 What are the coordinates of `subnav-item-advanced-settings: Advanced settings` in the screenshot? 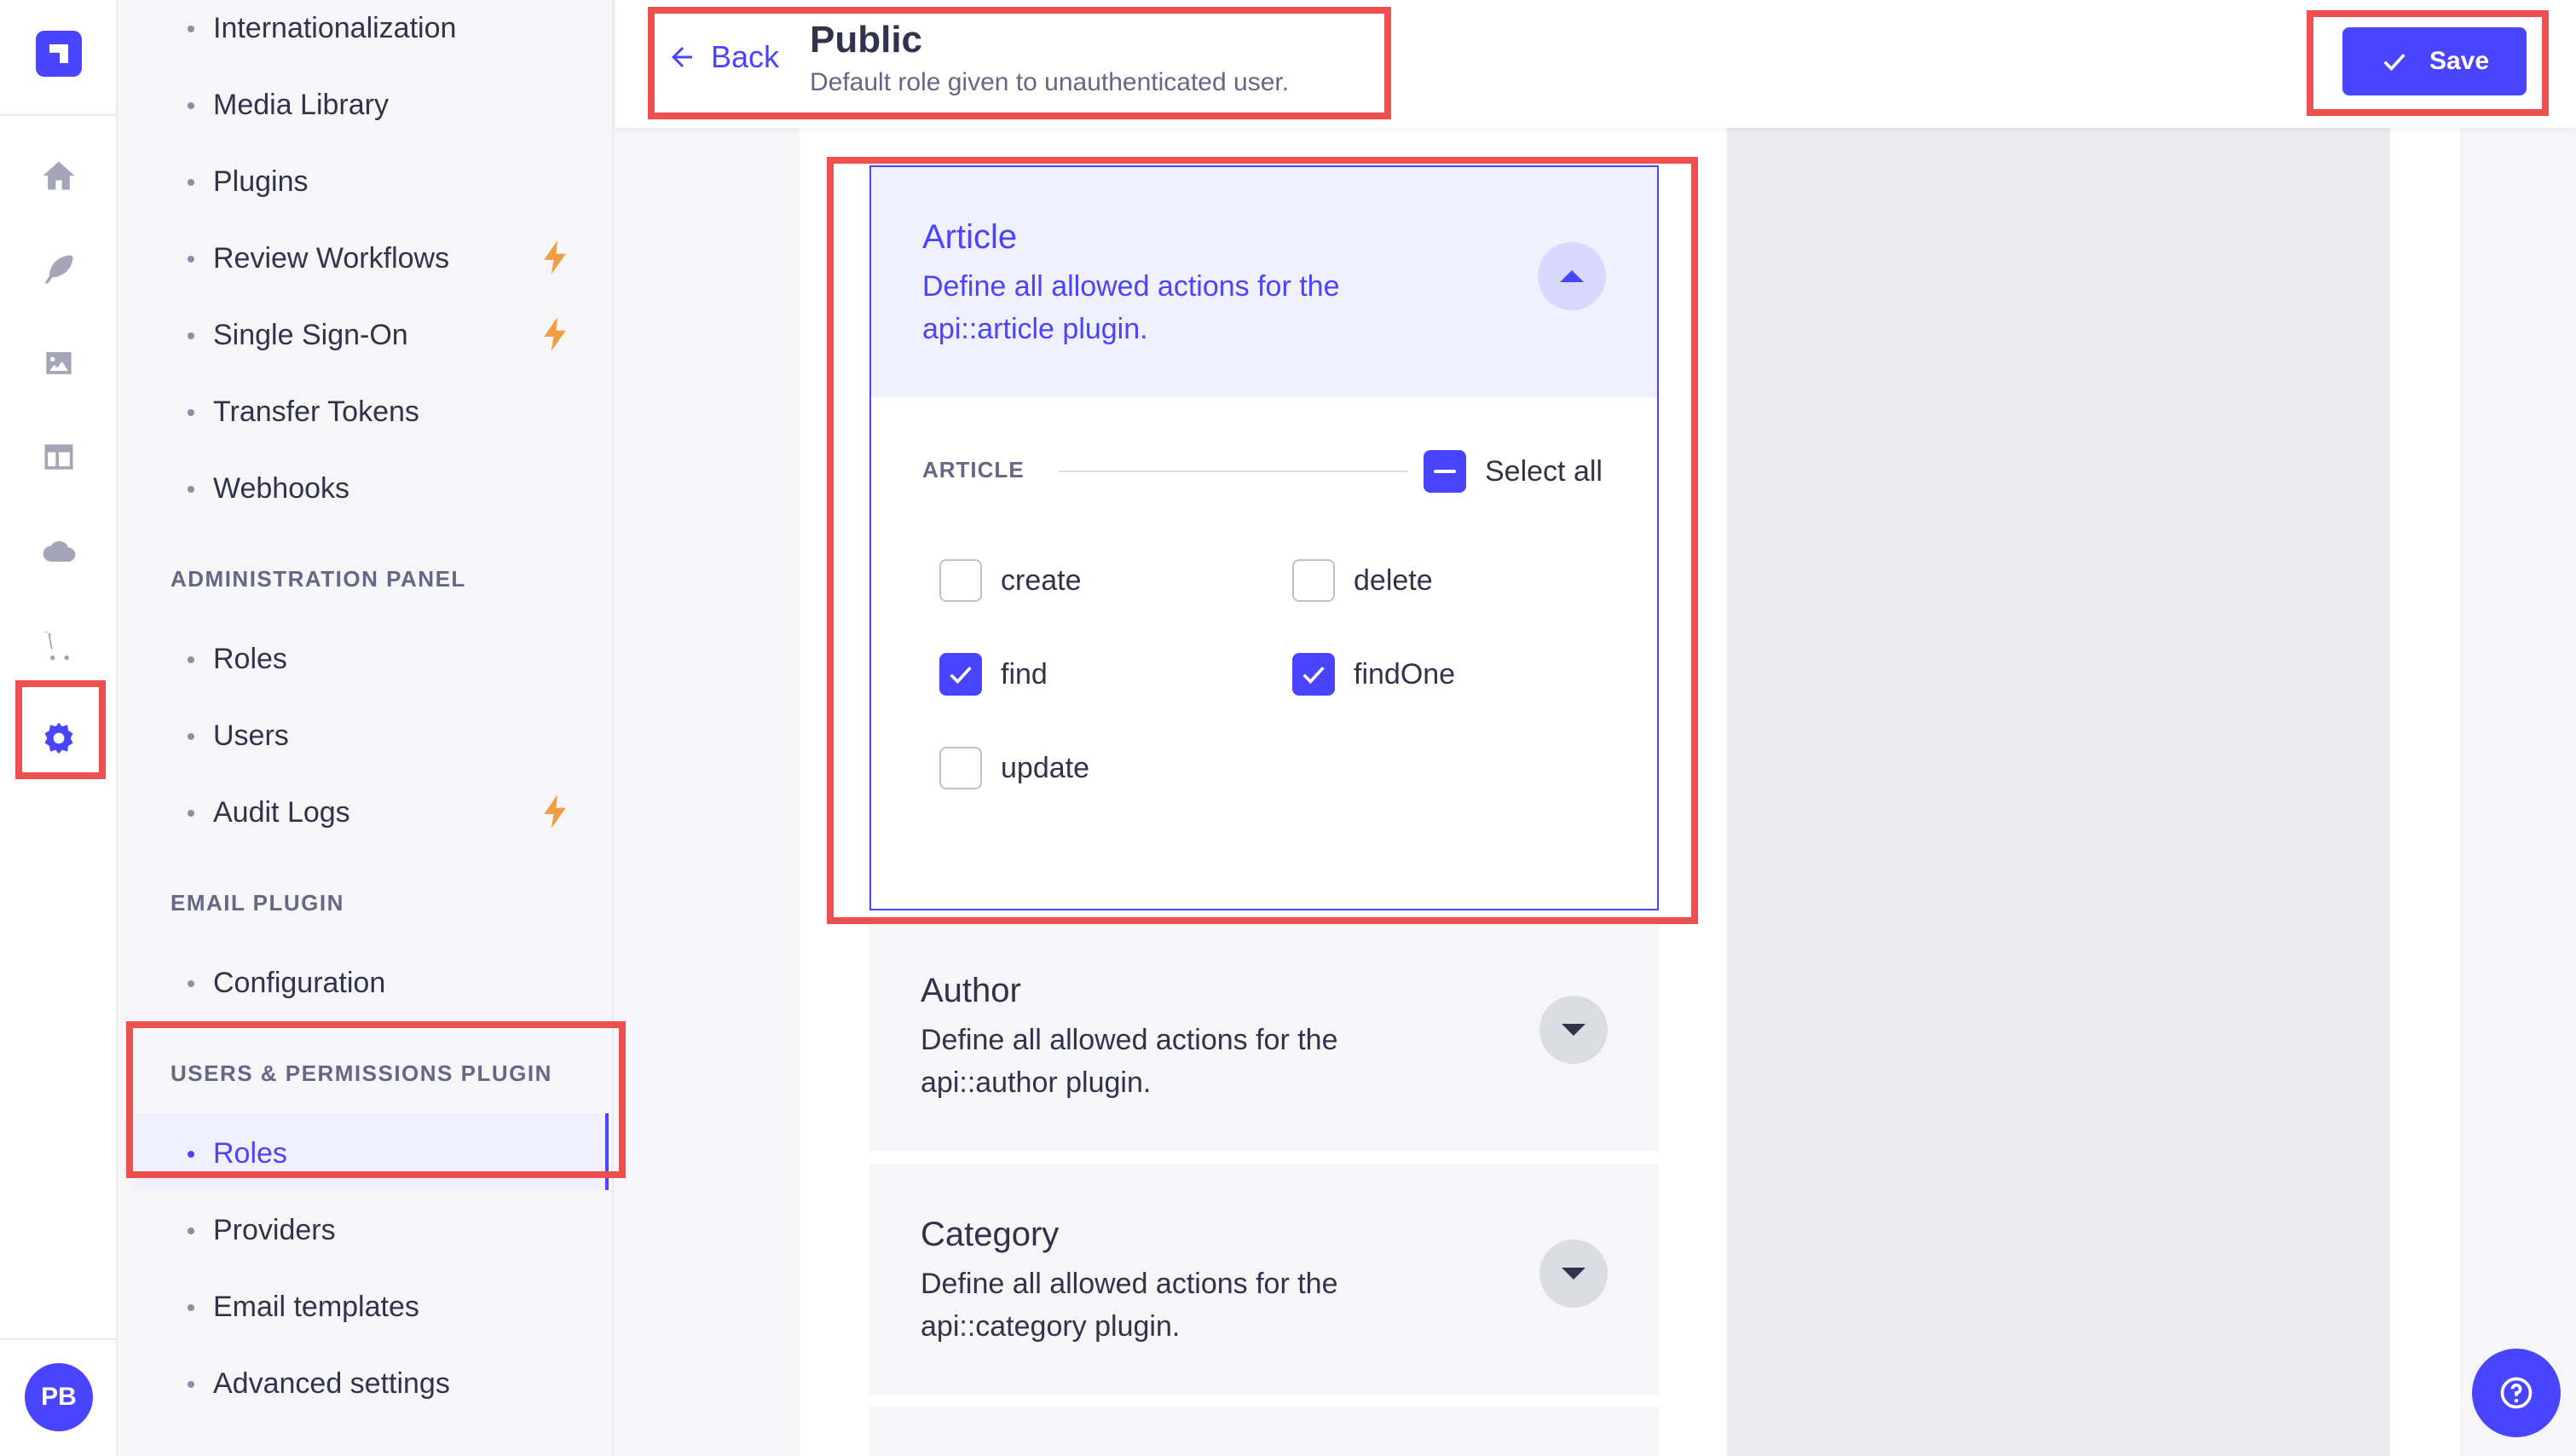 It's located at (319, 1383).